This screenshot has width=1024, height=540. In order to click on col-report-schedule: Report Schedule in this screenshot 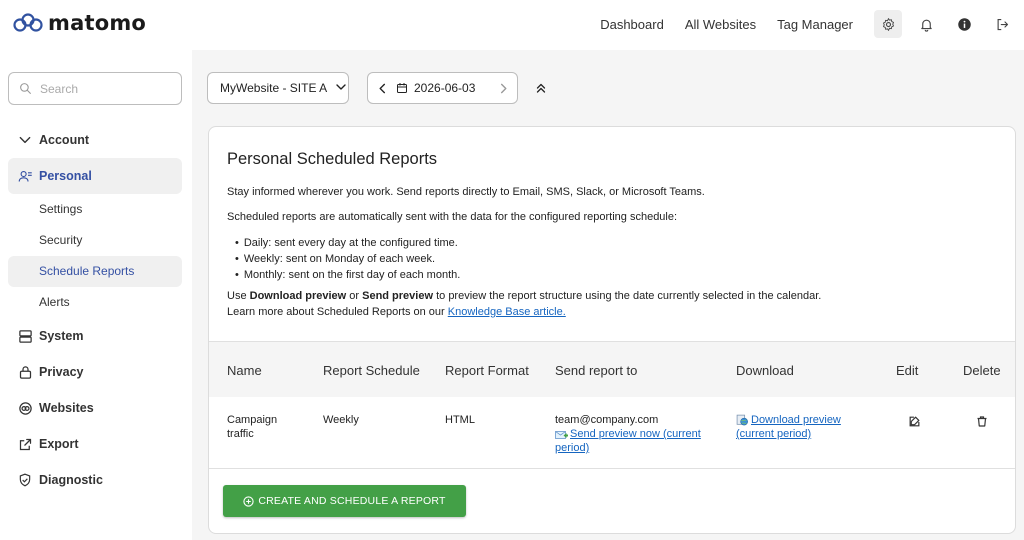, I will do `click(371, 370)`.